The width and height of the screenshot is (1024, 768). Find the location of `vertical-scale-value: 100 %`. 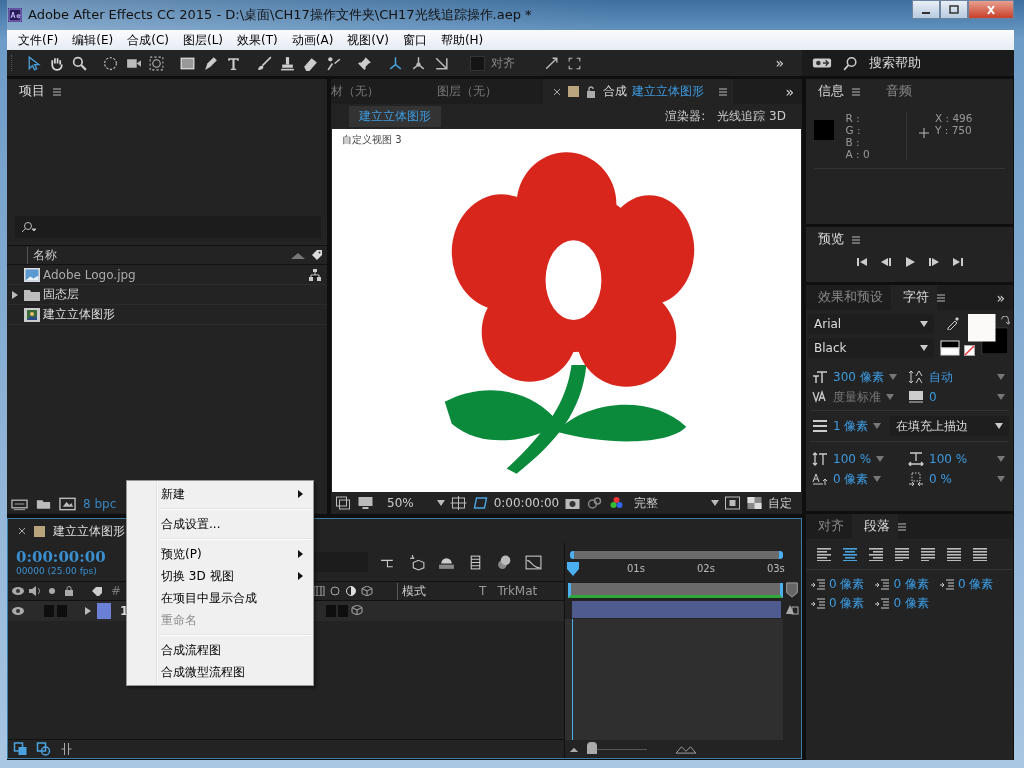

vertical-scale-value: 100 % is located at coordinates (852, 459).